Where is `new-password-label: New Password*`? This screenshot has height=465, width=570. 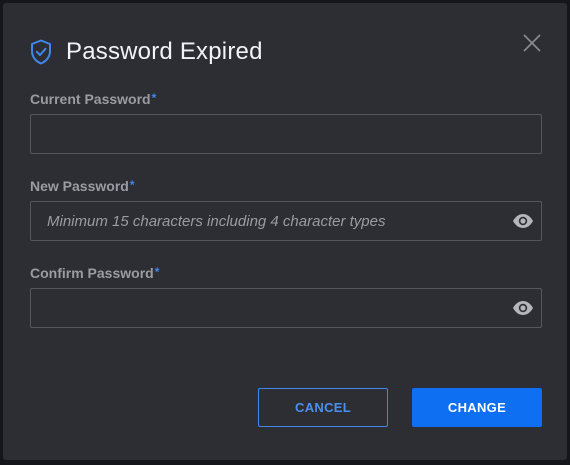
new-password-label: New Password* is located at coordinates (82, 186).